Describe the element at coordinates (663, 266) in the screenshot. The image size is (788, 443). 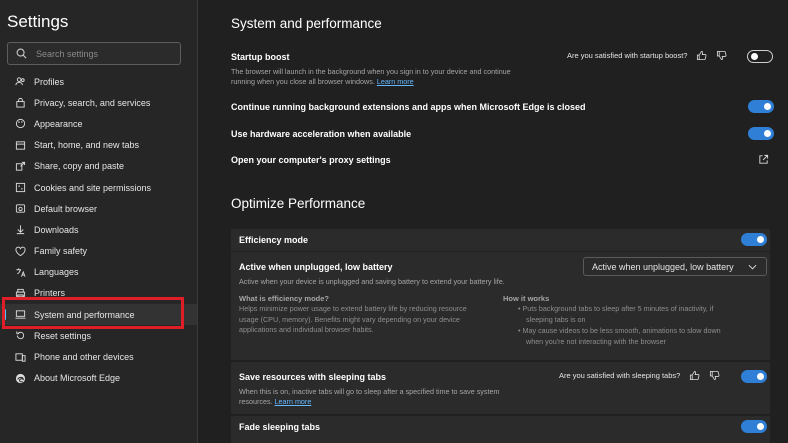
I see `active-when-dropdown-value: Active when unplugged, low battery` at that location.